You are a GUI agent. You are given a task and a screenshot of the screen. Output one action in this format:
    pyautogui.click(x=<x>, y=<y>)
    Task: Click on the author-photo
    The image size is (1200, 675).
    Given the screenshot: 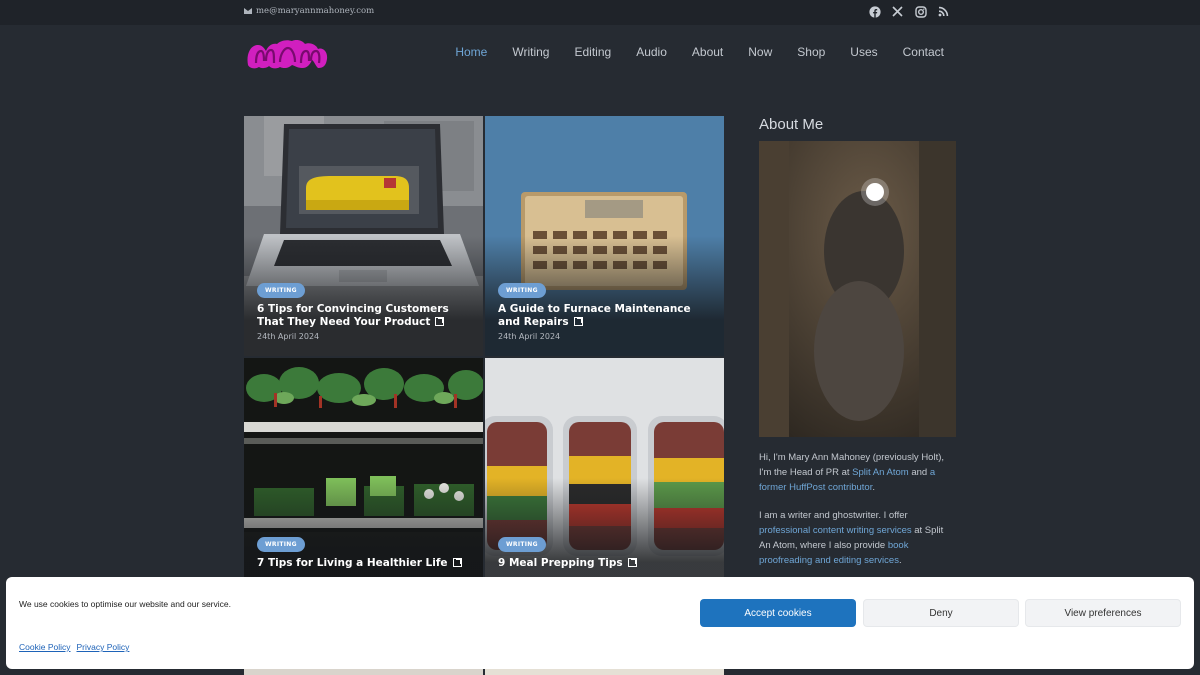 What is the action you would take?
    pyautogui.click(x=857, y=289)
    